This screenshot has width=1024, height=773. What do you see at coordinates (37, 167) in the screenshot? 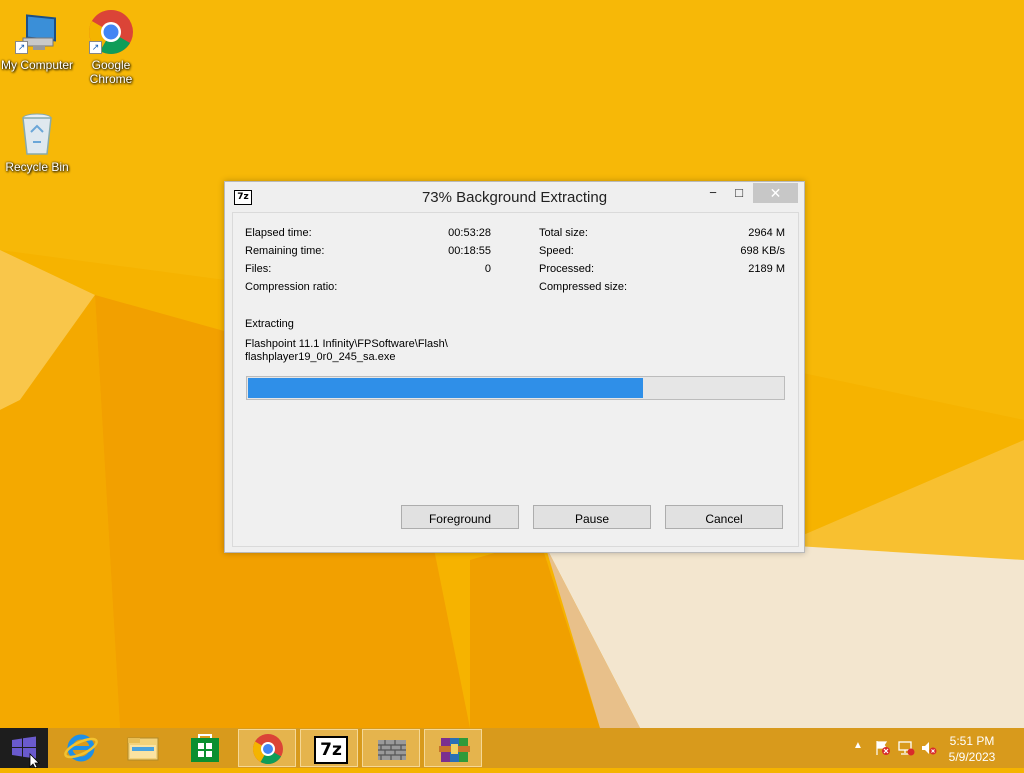
I see `desktop-icon-label: Recycle Bin` at bounding box center [37, 167].